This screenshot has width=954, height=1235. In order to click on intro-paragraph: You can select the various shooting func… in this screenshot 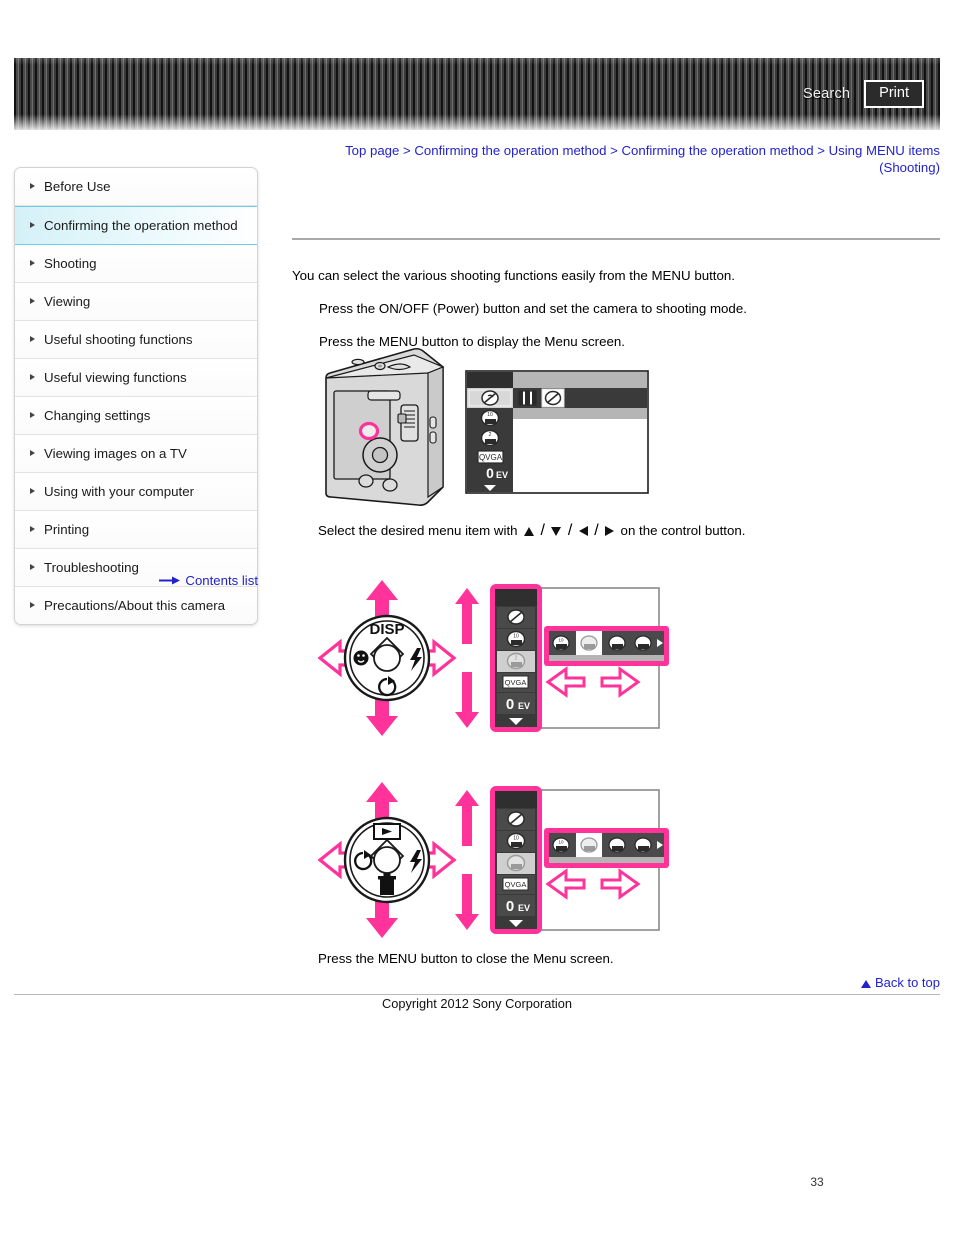, I will do `click(513, 275)`.